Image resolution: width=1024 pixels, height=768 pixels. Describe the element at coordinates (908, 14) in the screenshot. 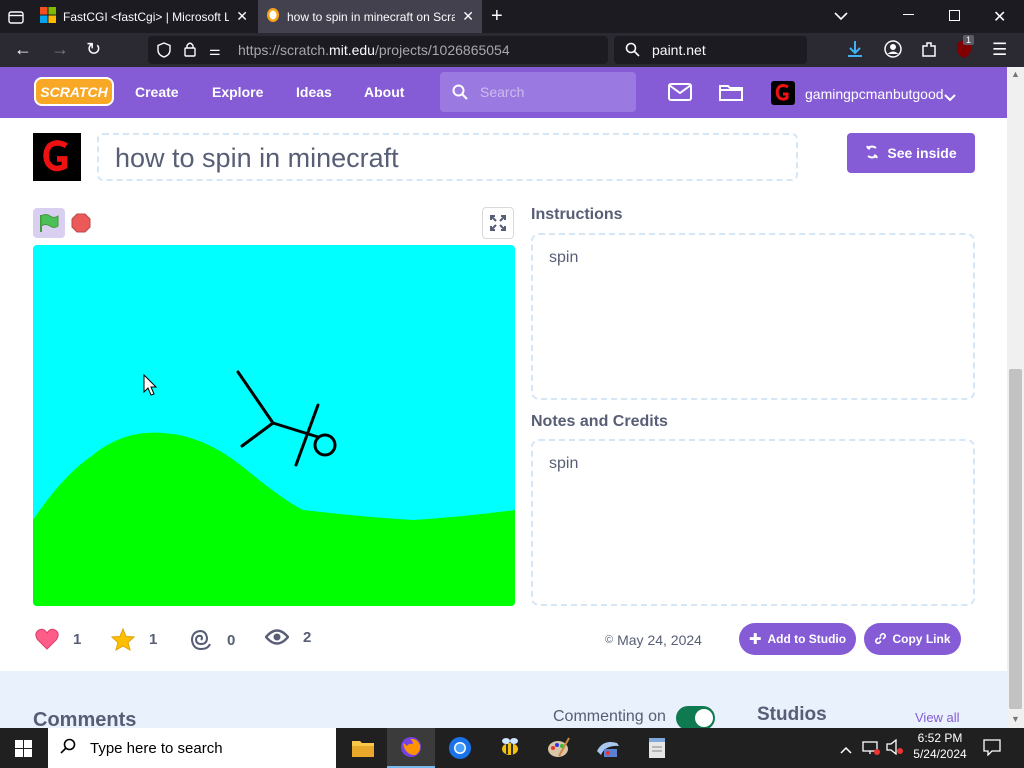

I see `minimize-icon` at that location.